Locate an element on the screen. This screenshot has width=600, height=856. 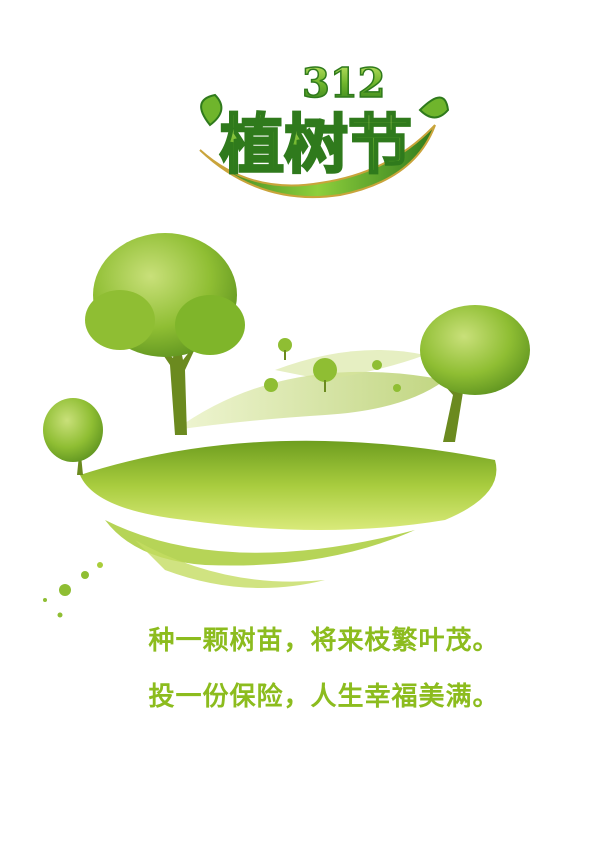
arbor-day-logo: 312 植树节 is located at coordinates (320, 130).